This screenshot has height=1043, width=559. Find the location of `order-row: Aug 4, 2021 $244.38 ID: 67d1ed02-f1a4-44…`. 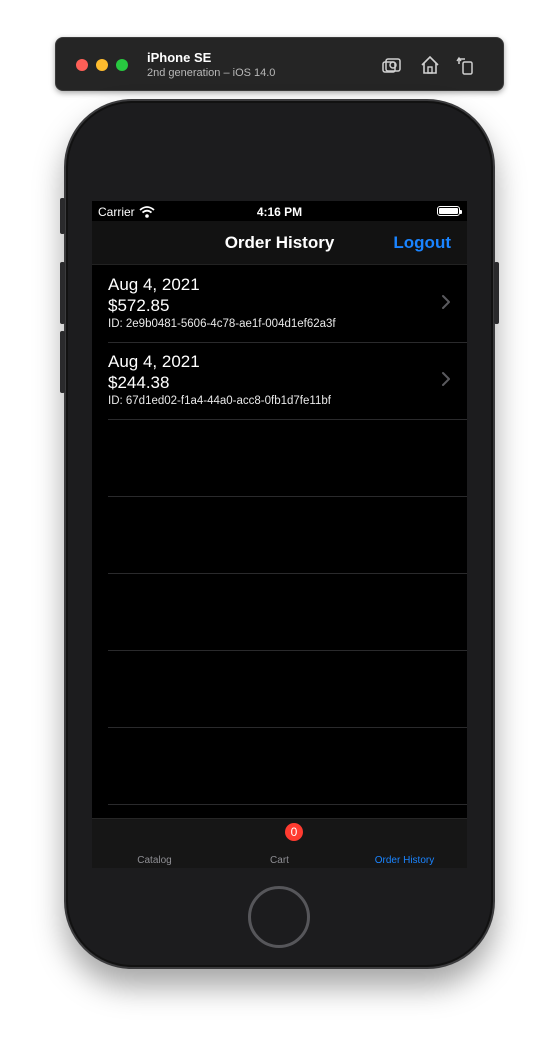

order-row: Aug 4, 2021 $244.38 ID: 67d1ed02-f1a4-44… is located at coordinates (279, 381).